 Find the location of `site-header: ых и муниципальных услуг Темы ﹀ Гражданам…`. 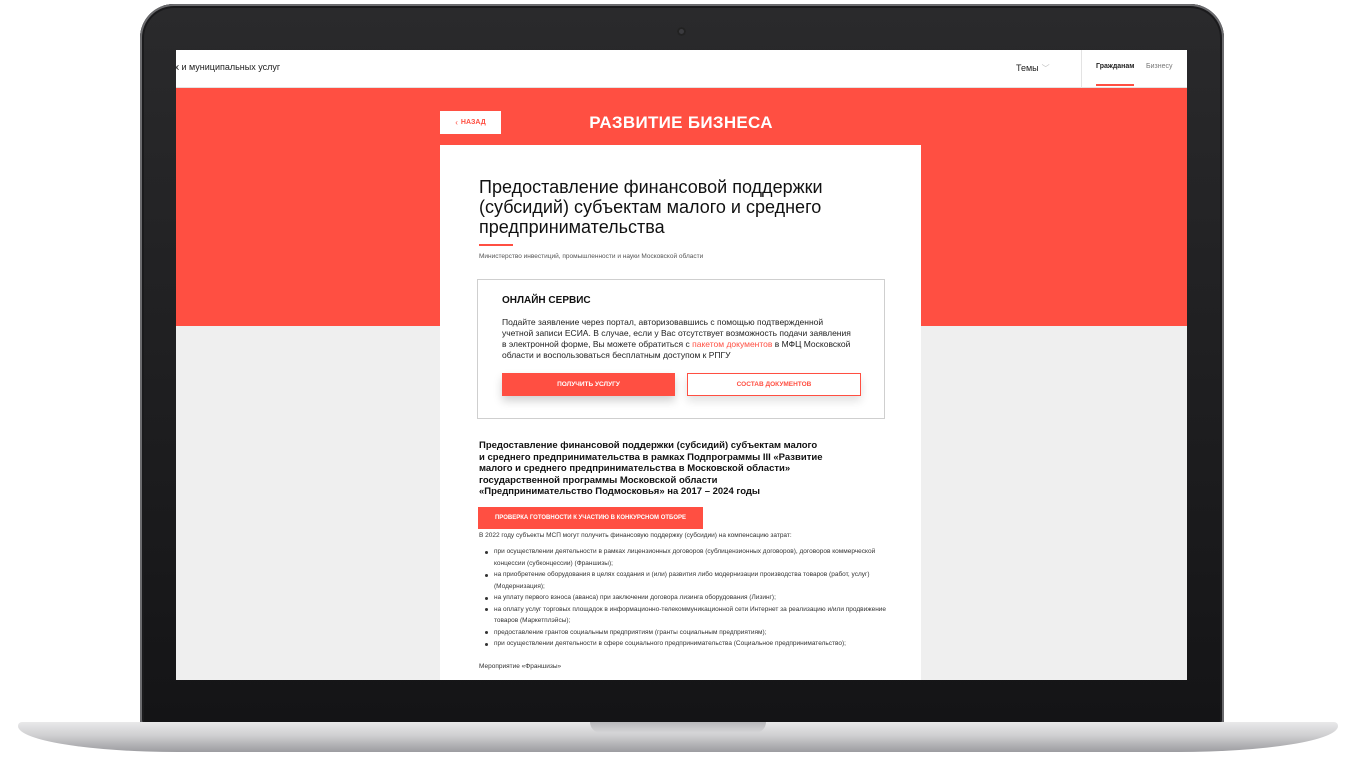

site-header: ых и муниципальных услуг Темы ﹀ Гражданам… is located at coordinates (681, 69).